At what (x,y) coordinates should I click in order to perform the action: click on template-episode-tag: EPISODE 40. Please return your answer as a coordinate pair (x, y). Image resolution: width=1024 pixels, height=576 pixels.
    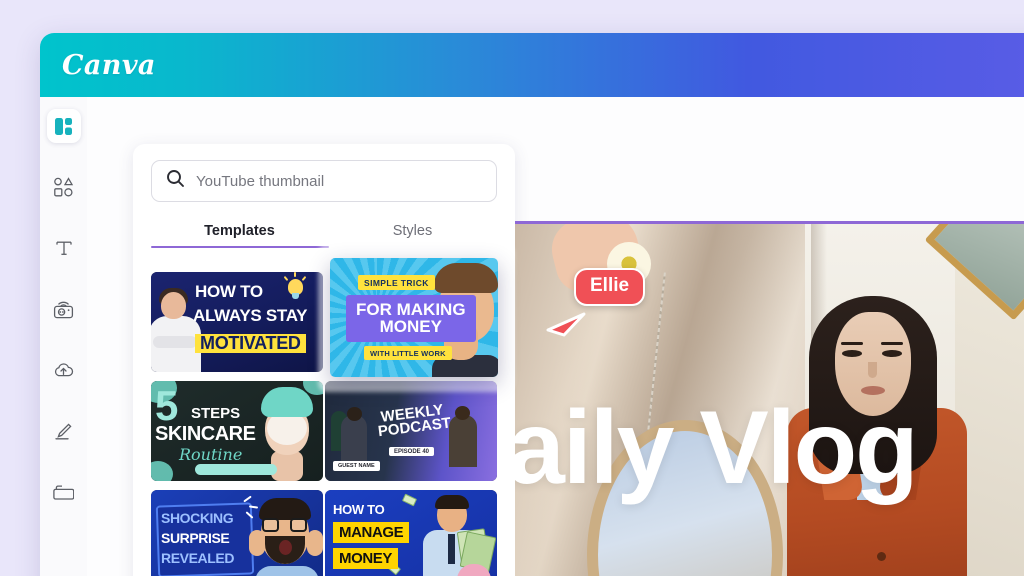
    Looking at the image, I should click on (412, 451).